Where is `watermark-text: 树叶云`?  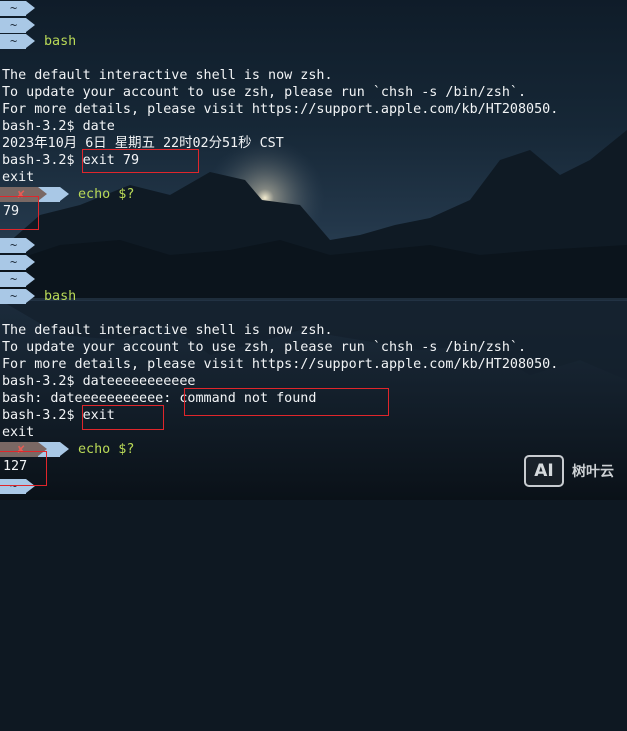
watermark-text: 树叶云 is located at coordinates (593, 472).